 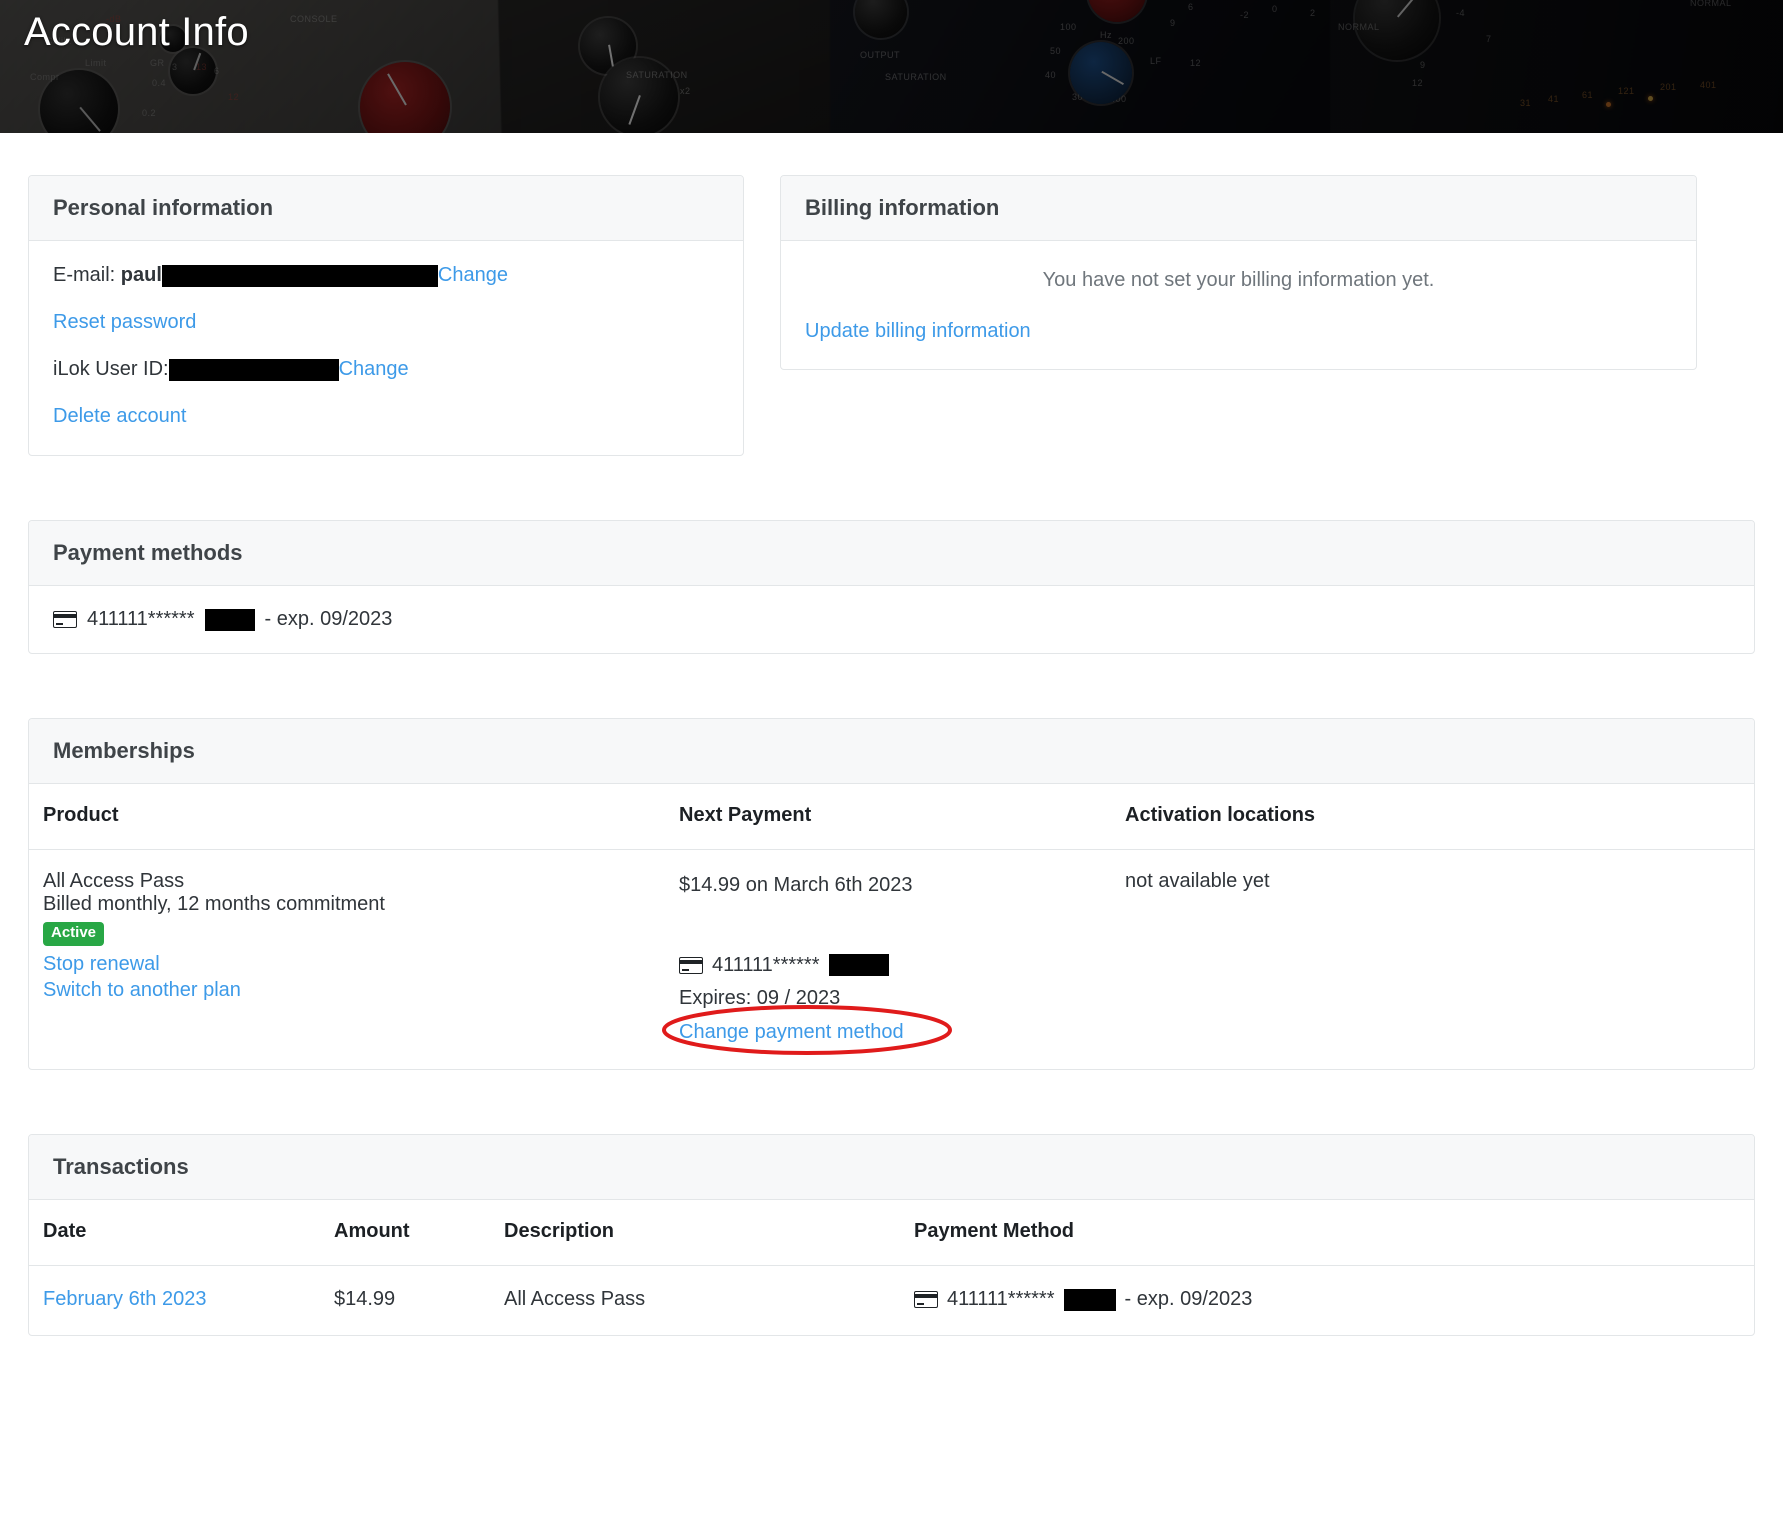 What do you see at coordinates (1334, 1233) in the screenshot?
I see `transactions-col-payment-method: Payment Method` at bounding box center [1334, 1233].